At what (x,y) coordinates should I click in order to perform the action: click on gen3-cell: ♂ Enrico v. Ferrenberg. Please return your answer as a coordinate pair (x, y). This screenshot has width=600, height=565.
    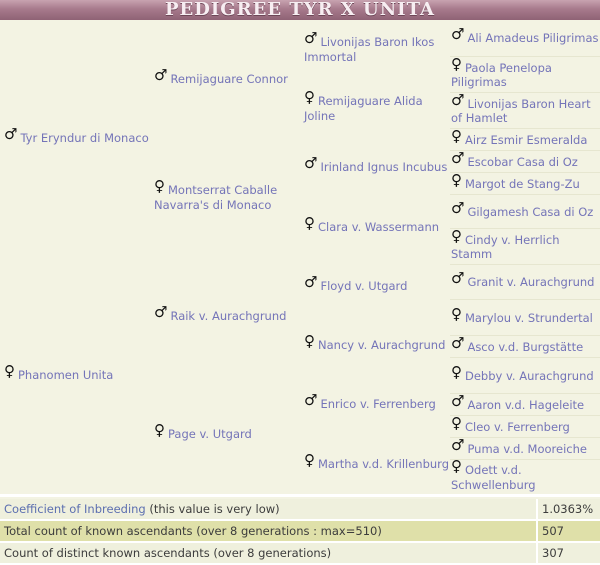
    Looking at the image, I should click on (375, 404).